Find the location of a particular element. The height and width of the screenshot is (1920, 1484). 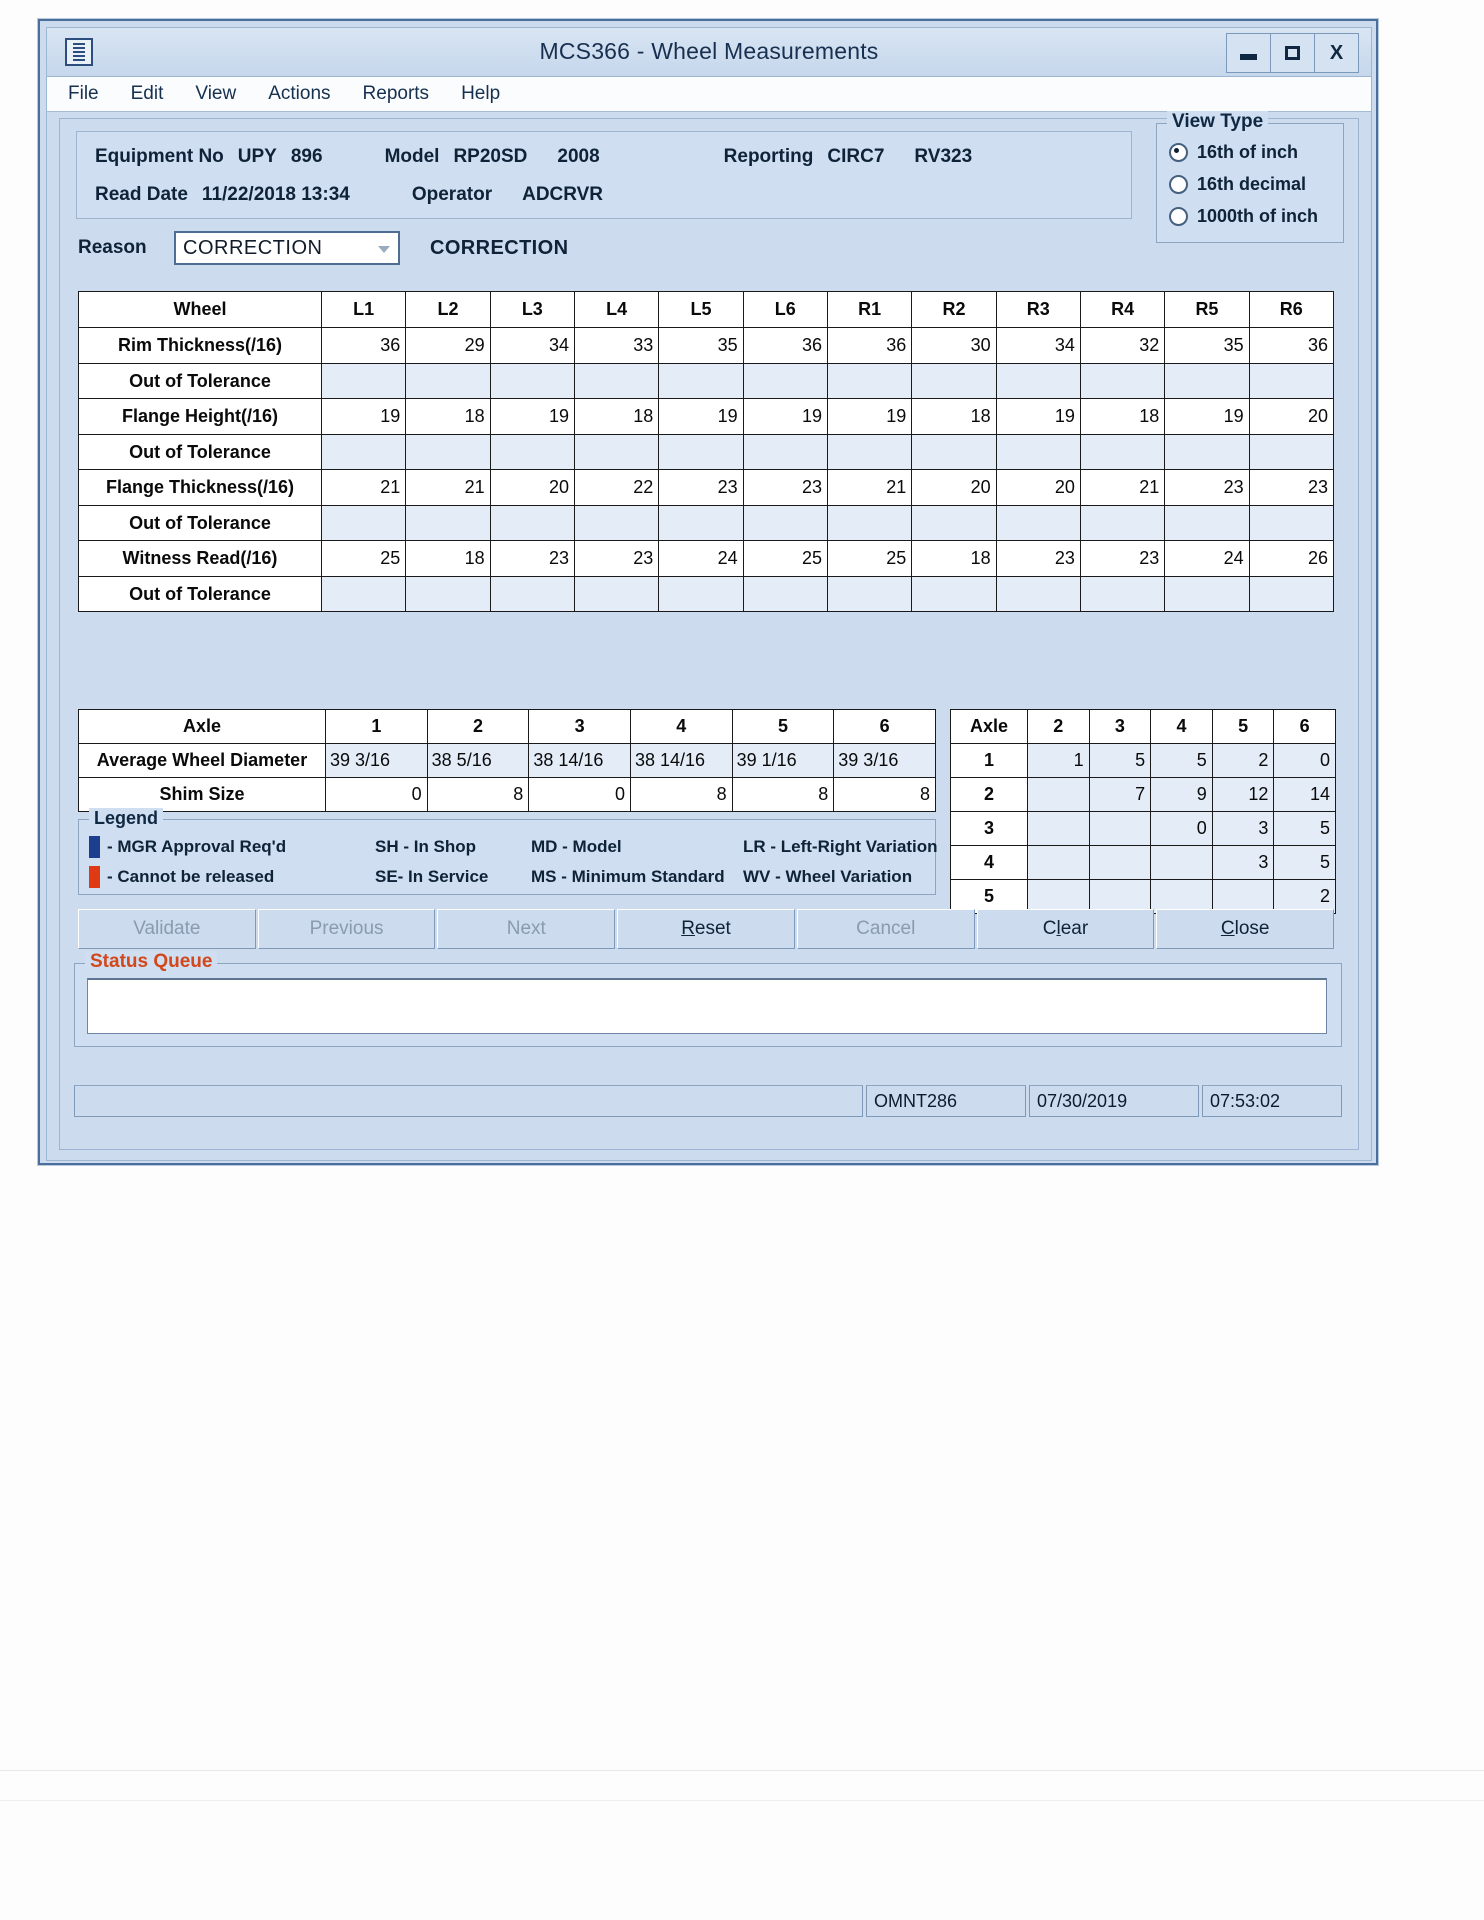

cell-awd-3: 38 14/16 is located at coordinates (579, 760).